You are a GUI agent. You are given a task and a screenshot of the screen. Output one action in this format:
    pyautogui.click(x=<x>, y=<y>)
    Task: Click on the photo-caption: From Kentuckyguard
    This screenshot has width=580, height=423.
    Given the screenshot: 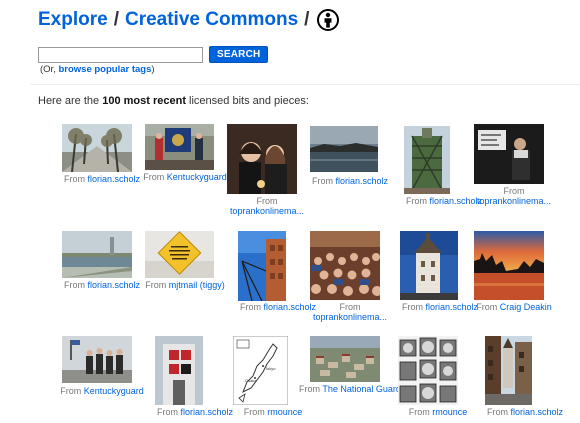 What is the action you would take?
    pyautogui.click(x=102, y=391)
    